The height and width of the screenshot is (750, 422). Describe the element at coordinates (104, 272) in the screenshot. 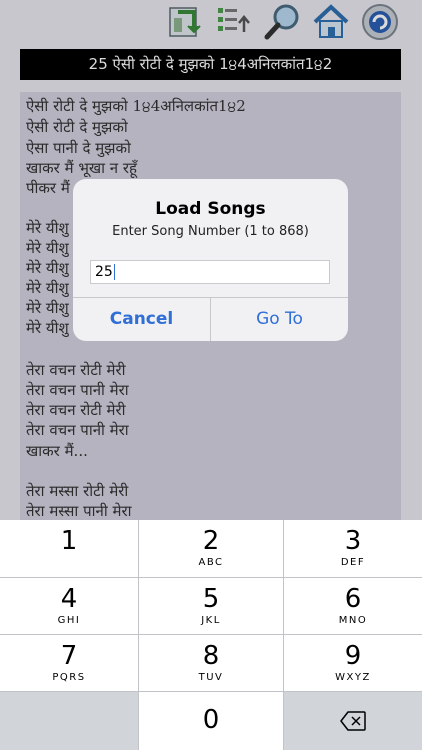

I see `song-number-value: 25` at that location.